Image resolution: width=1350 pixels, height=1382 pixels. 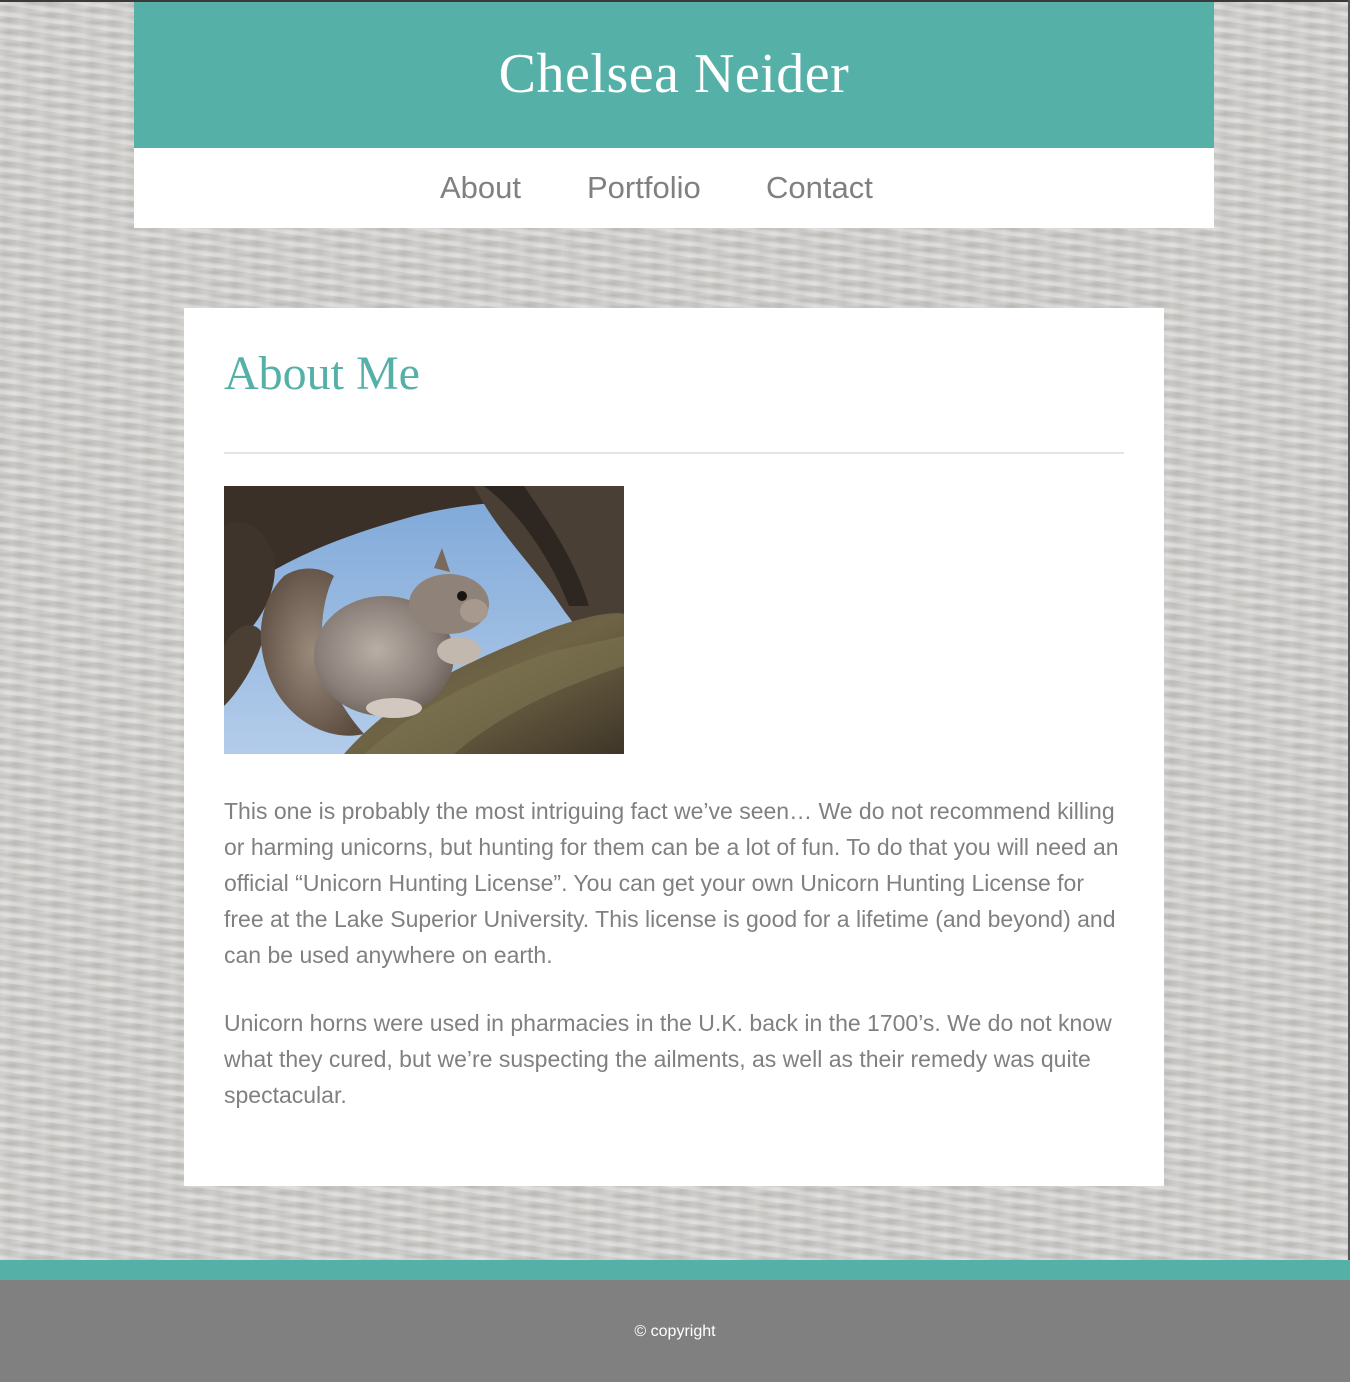 What do you see at coordinates (675, 1270) in the screenshot?
I see `footer-accent-stripe` at bounding box center [675, 1270].